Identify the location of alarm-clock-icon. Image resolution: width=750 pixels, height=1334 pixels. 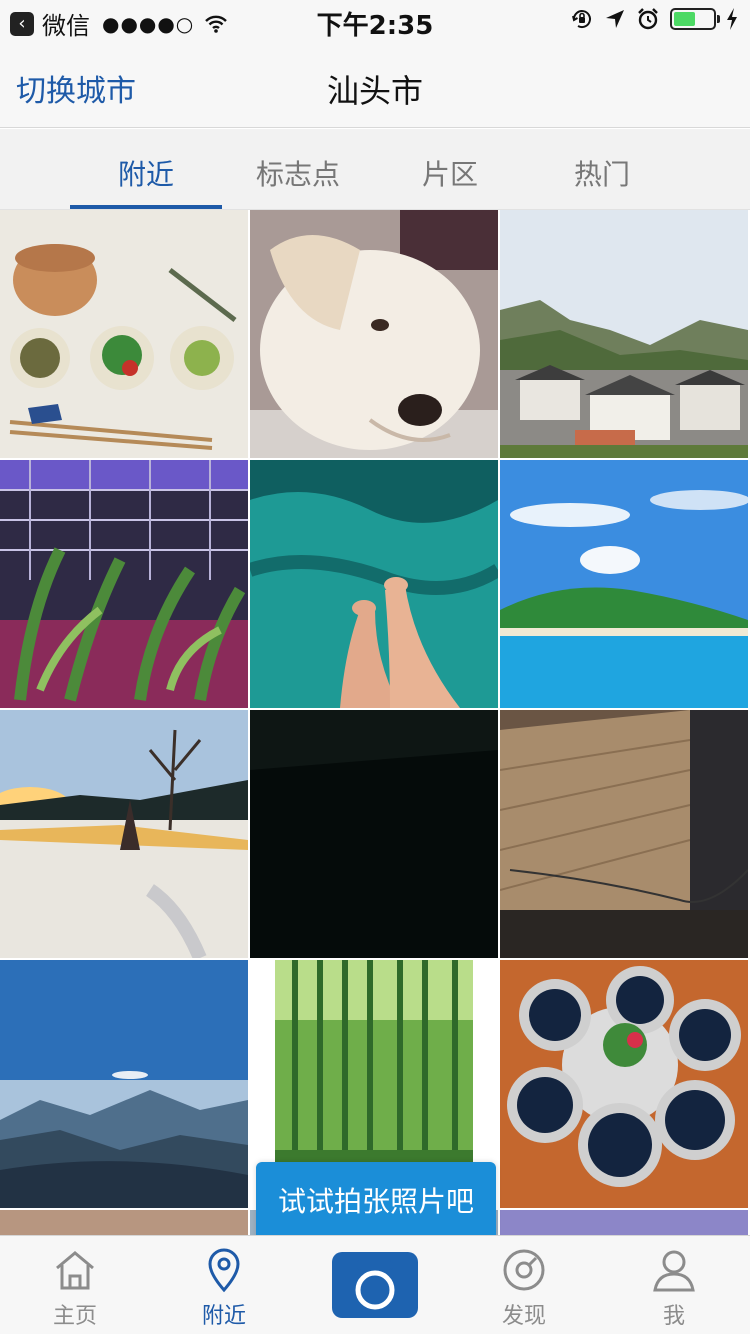
(648, 19).